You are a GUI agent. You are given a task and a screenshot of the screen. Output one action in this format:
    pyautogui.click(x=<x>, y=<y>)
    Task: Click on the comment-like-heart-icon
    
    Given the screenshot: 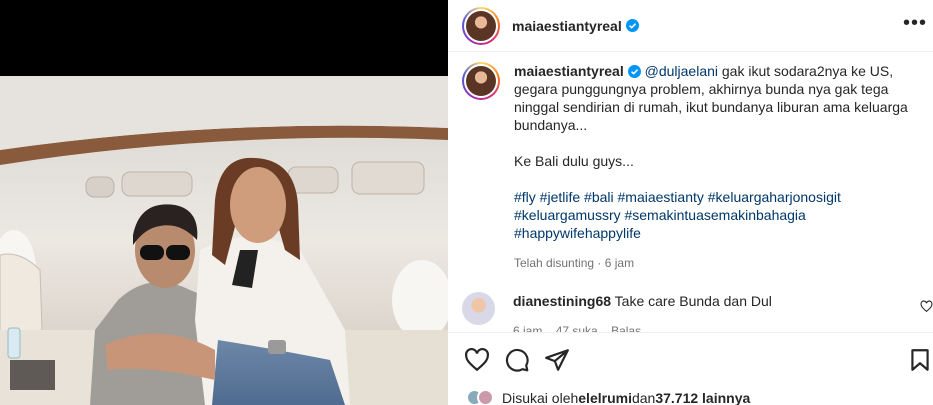 What is the action you would take?
    pyautogui.click(x=926, y=306)
    